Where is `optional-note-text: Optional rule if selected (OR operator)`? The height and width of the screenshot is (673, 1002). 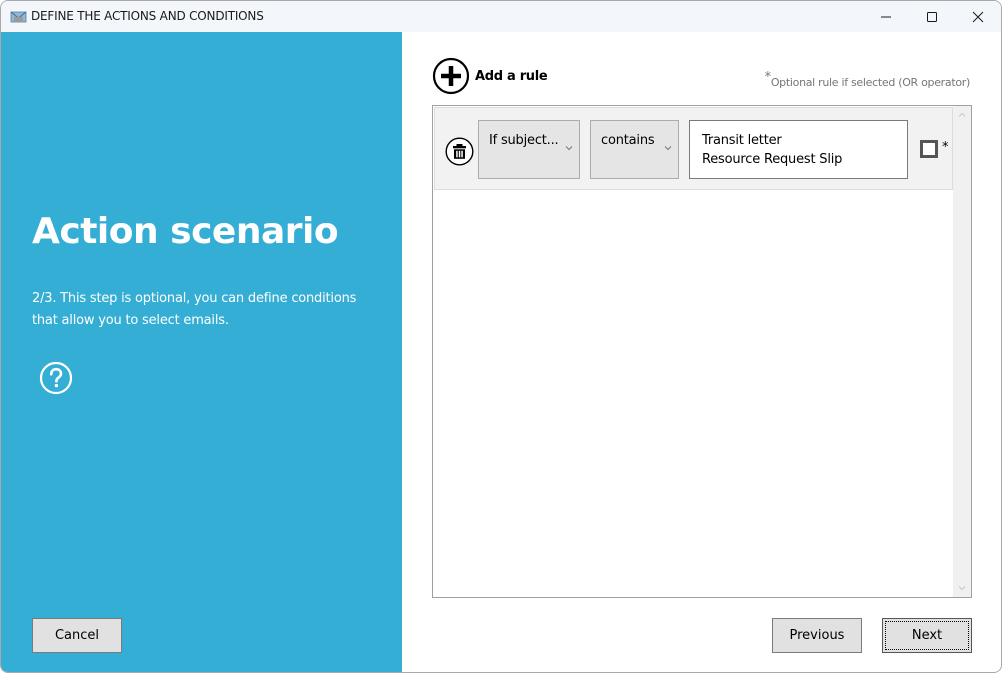 optional-note-text: Optional rule if selected (OR operator) is located at coordinates (870, 82).